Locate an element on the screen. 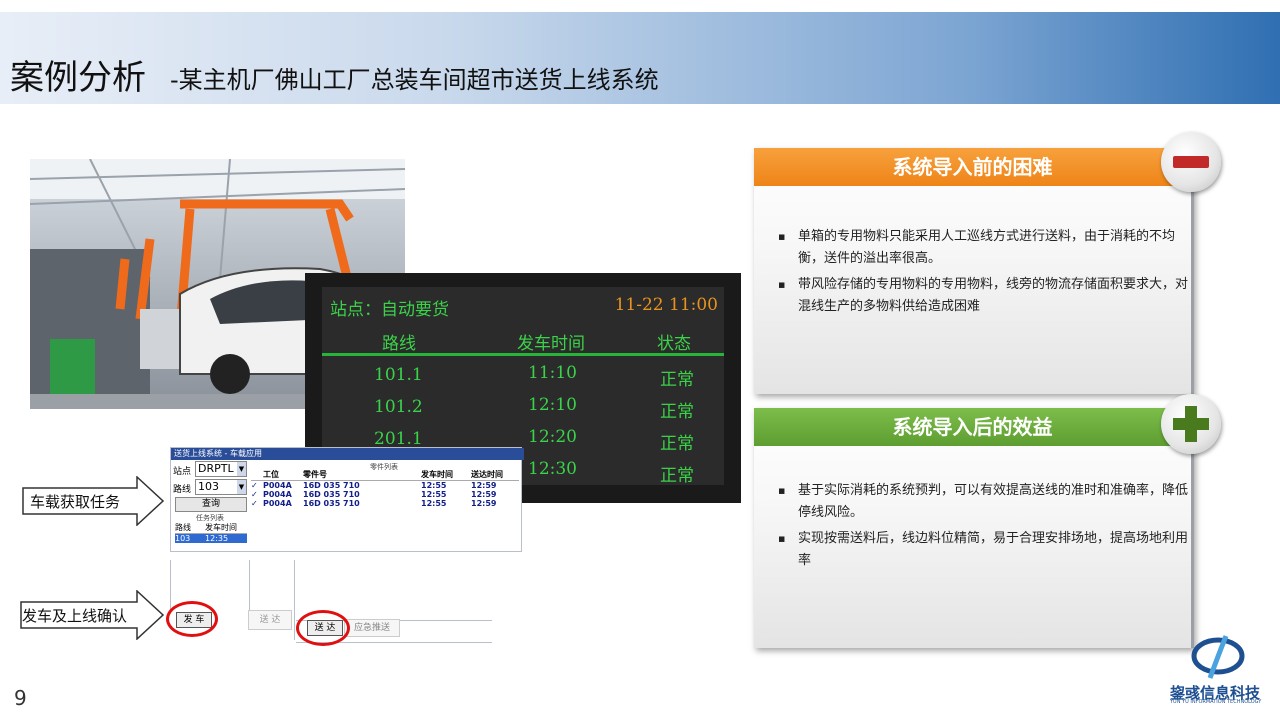  app-title-bar: 送货上线系统 - 车载应用 is located at coordinates (347, 454).